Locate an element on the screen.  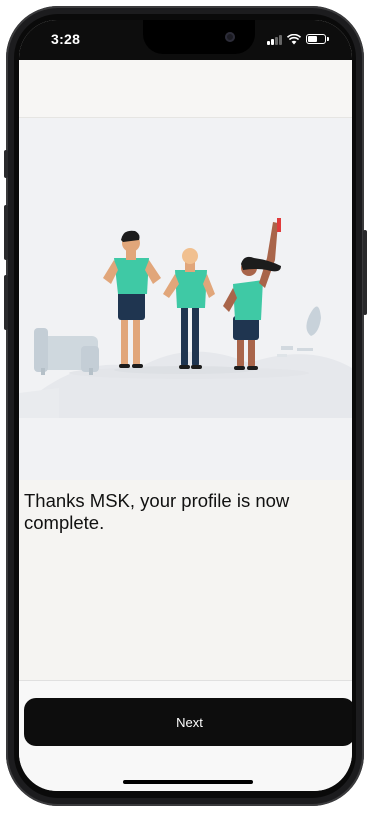
person-middle is located at coordinates (189, 308).